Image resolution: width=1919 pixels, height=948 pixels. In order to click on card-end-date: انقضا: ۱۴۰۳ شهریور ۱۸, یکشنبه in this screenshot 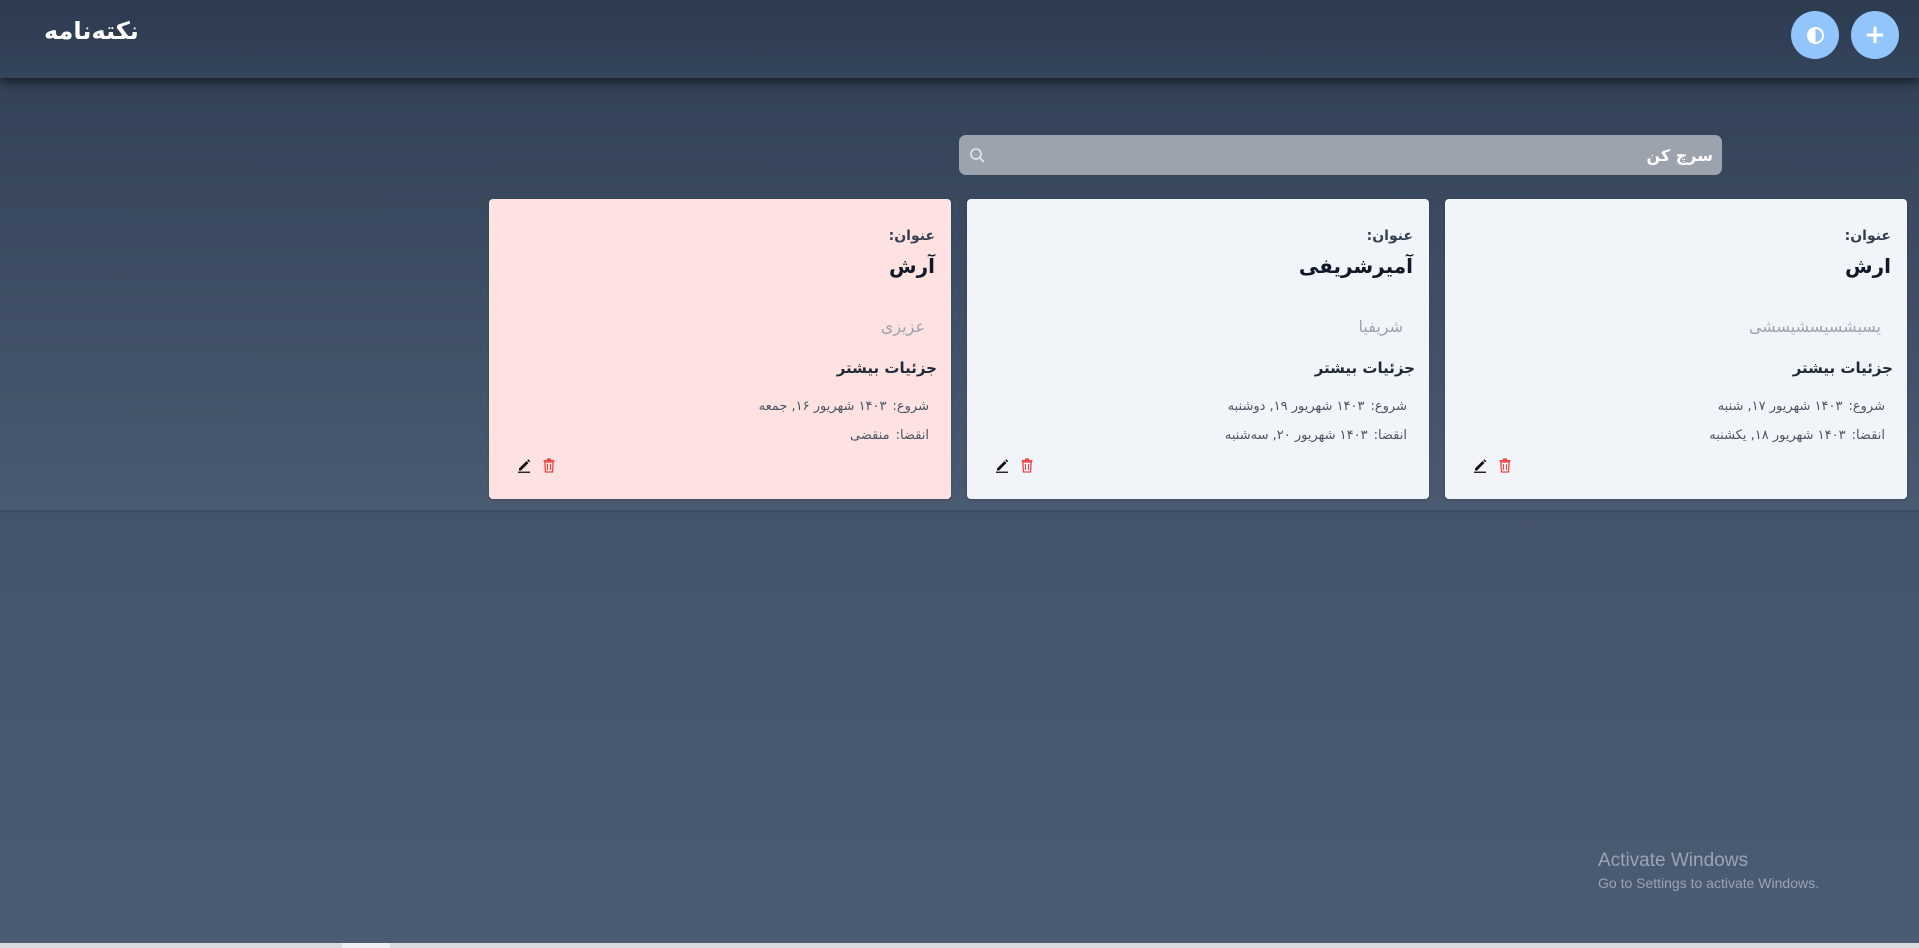, I will do `click(1794, 435)`.